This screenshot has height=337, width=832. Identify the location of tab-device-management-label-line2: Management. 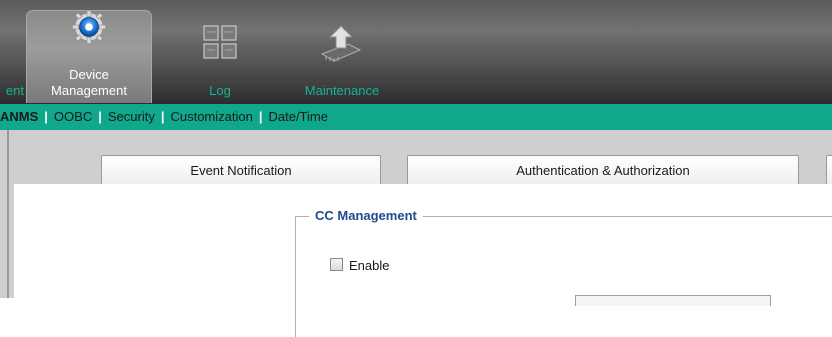
(89, 90).